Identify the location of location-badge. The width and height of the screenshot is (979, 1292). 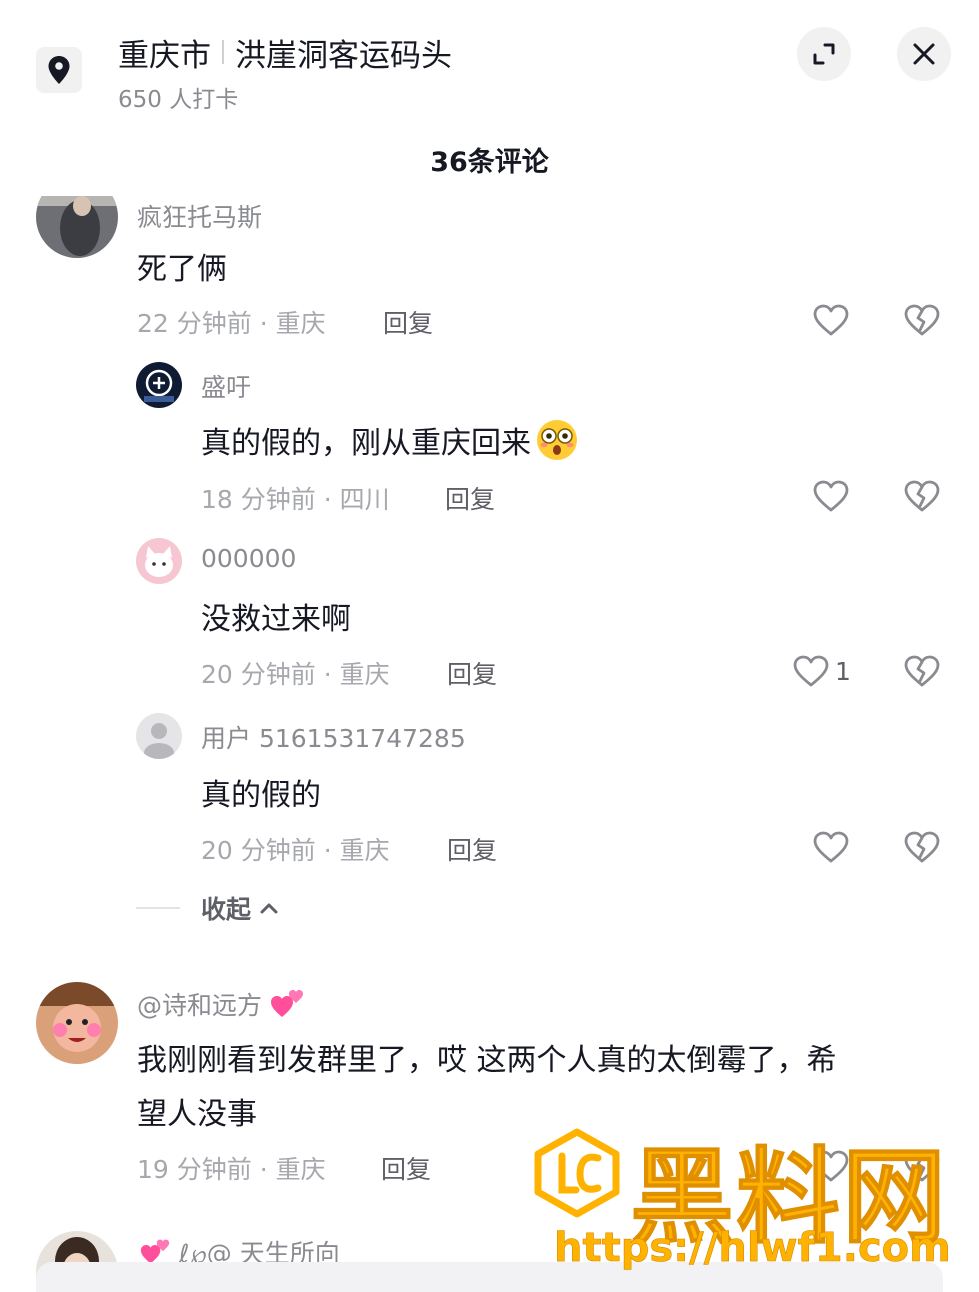
(59, 70).